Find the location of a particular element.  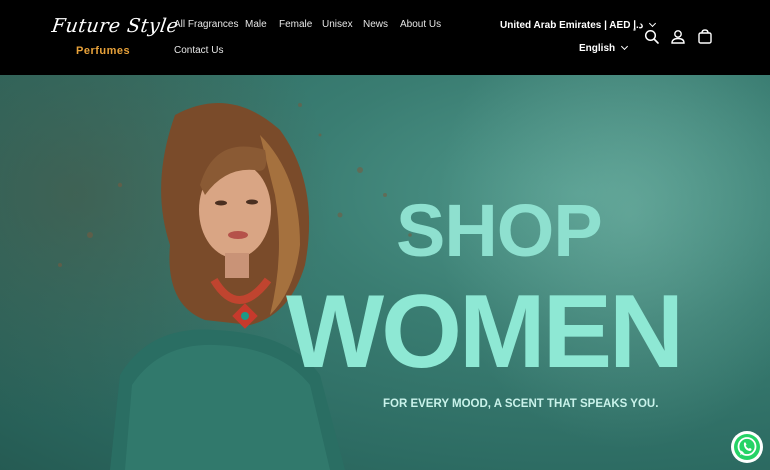

language-selector: English is located at coordinates (604, 48).